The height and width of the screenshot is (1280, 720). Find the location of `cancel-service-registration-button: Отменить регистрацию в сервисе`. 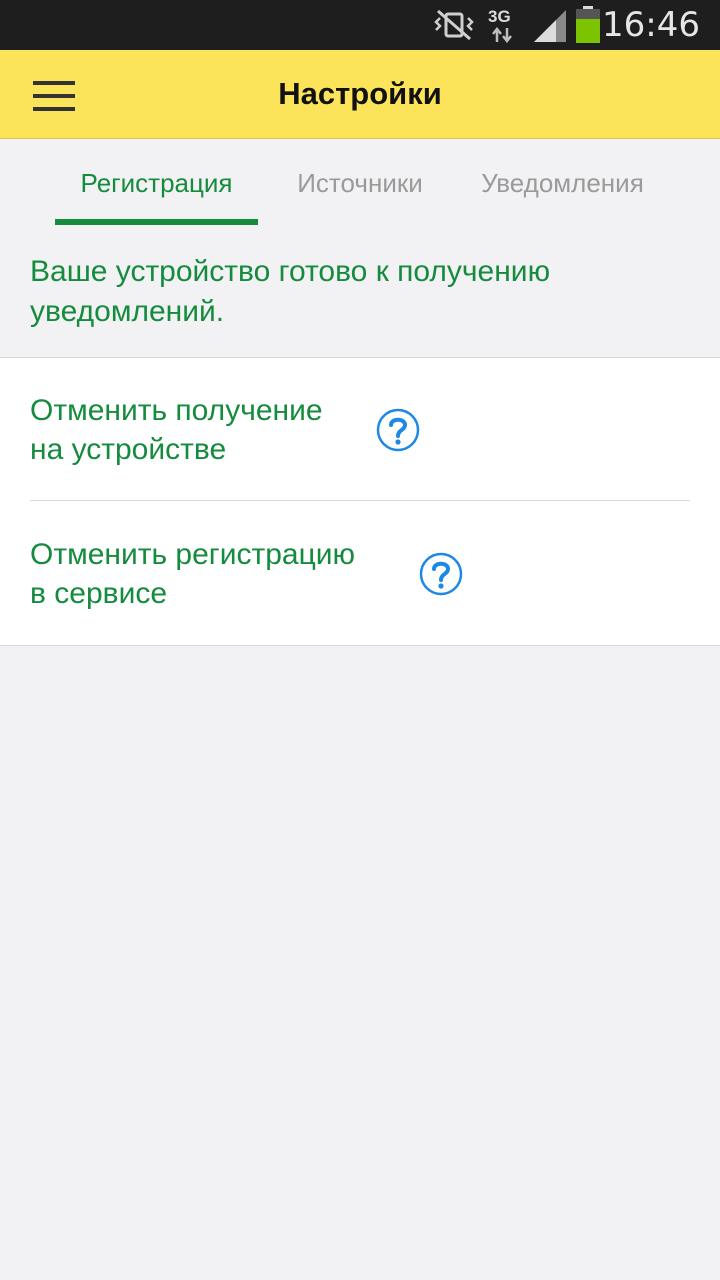

cancel-service-registration-button: Отменить регистрацию в сервисе is located at coordinates (360, 572).